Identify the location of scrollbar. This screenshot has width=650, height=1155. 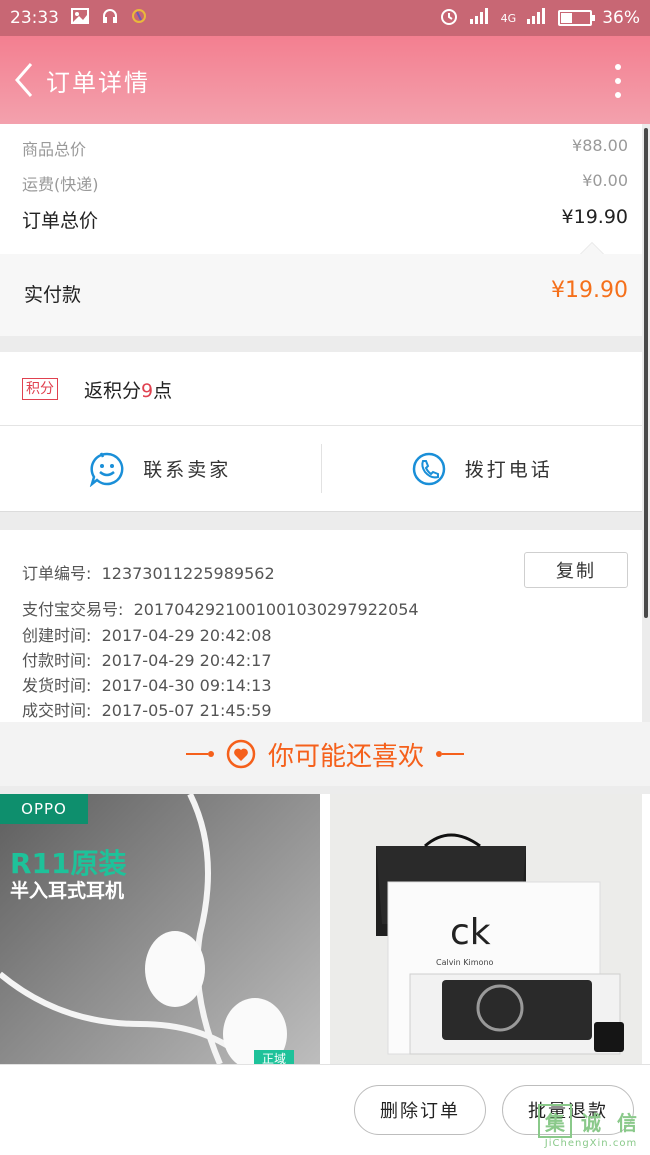
(646, 373).